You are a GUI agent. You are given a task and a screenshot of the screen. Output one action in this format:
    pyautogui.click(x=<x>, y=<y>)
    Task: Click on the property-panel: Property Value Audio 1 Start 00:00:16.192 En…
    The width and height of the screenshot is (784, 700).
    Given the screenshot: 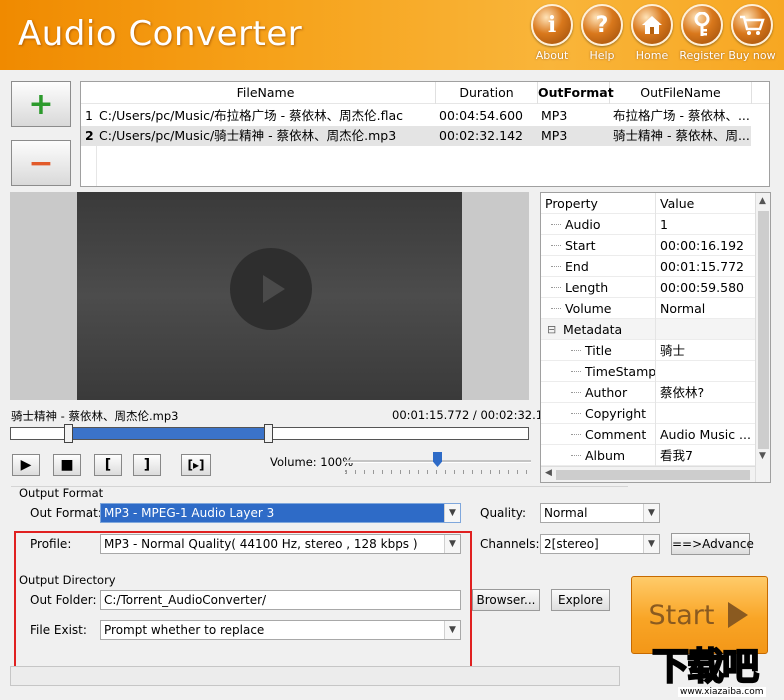 What is the action you would take?
    pyautogui.click(x=655, y=337)
    